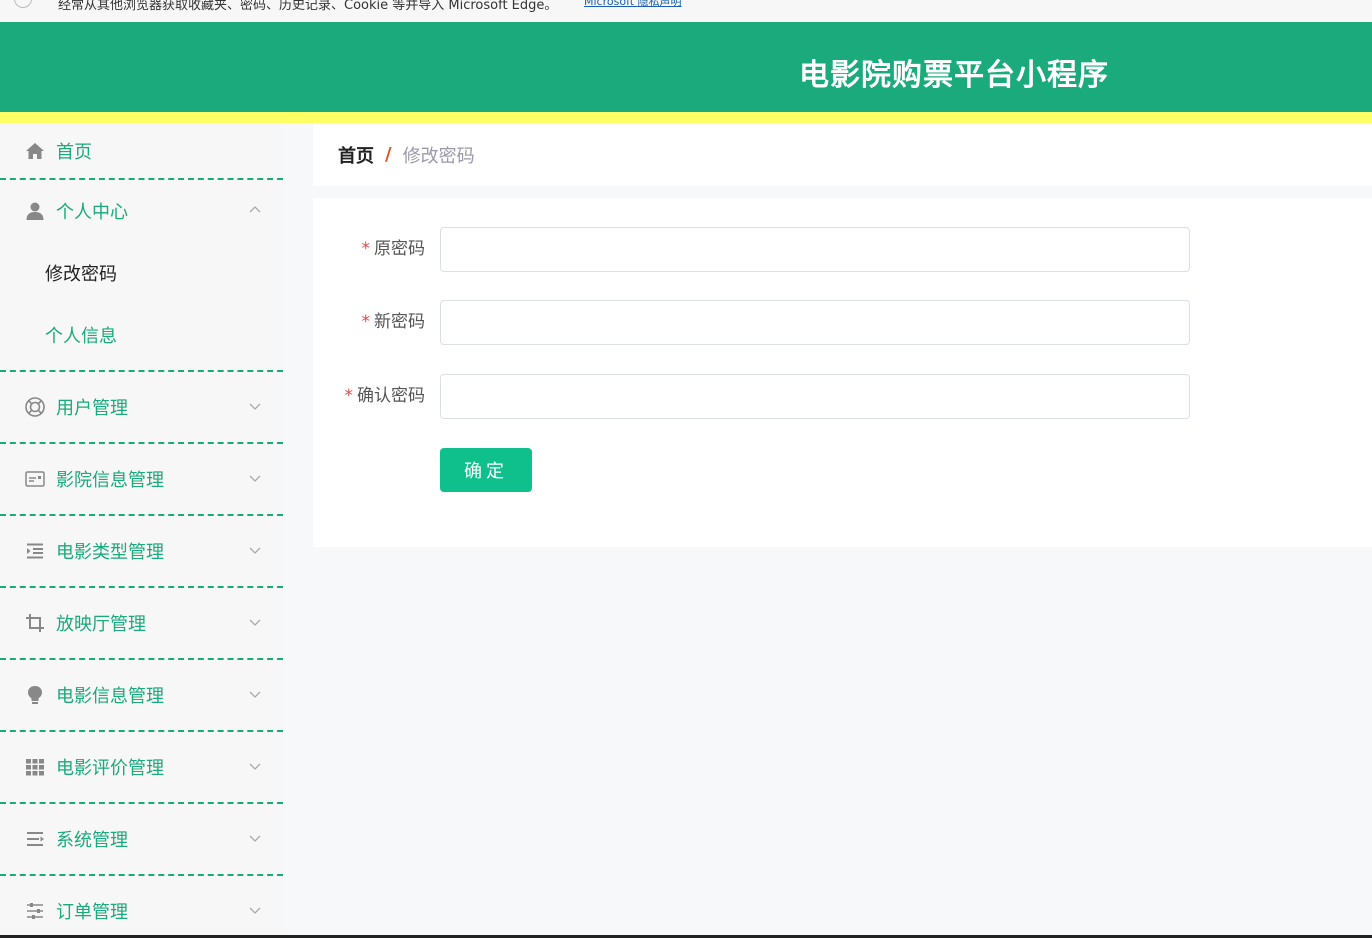 This screenshot has height=938, width=1372. I want to click on new-password-label-text: 新密码, so click(399, 322).